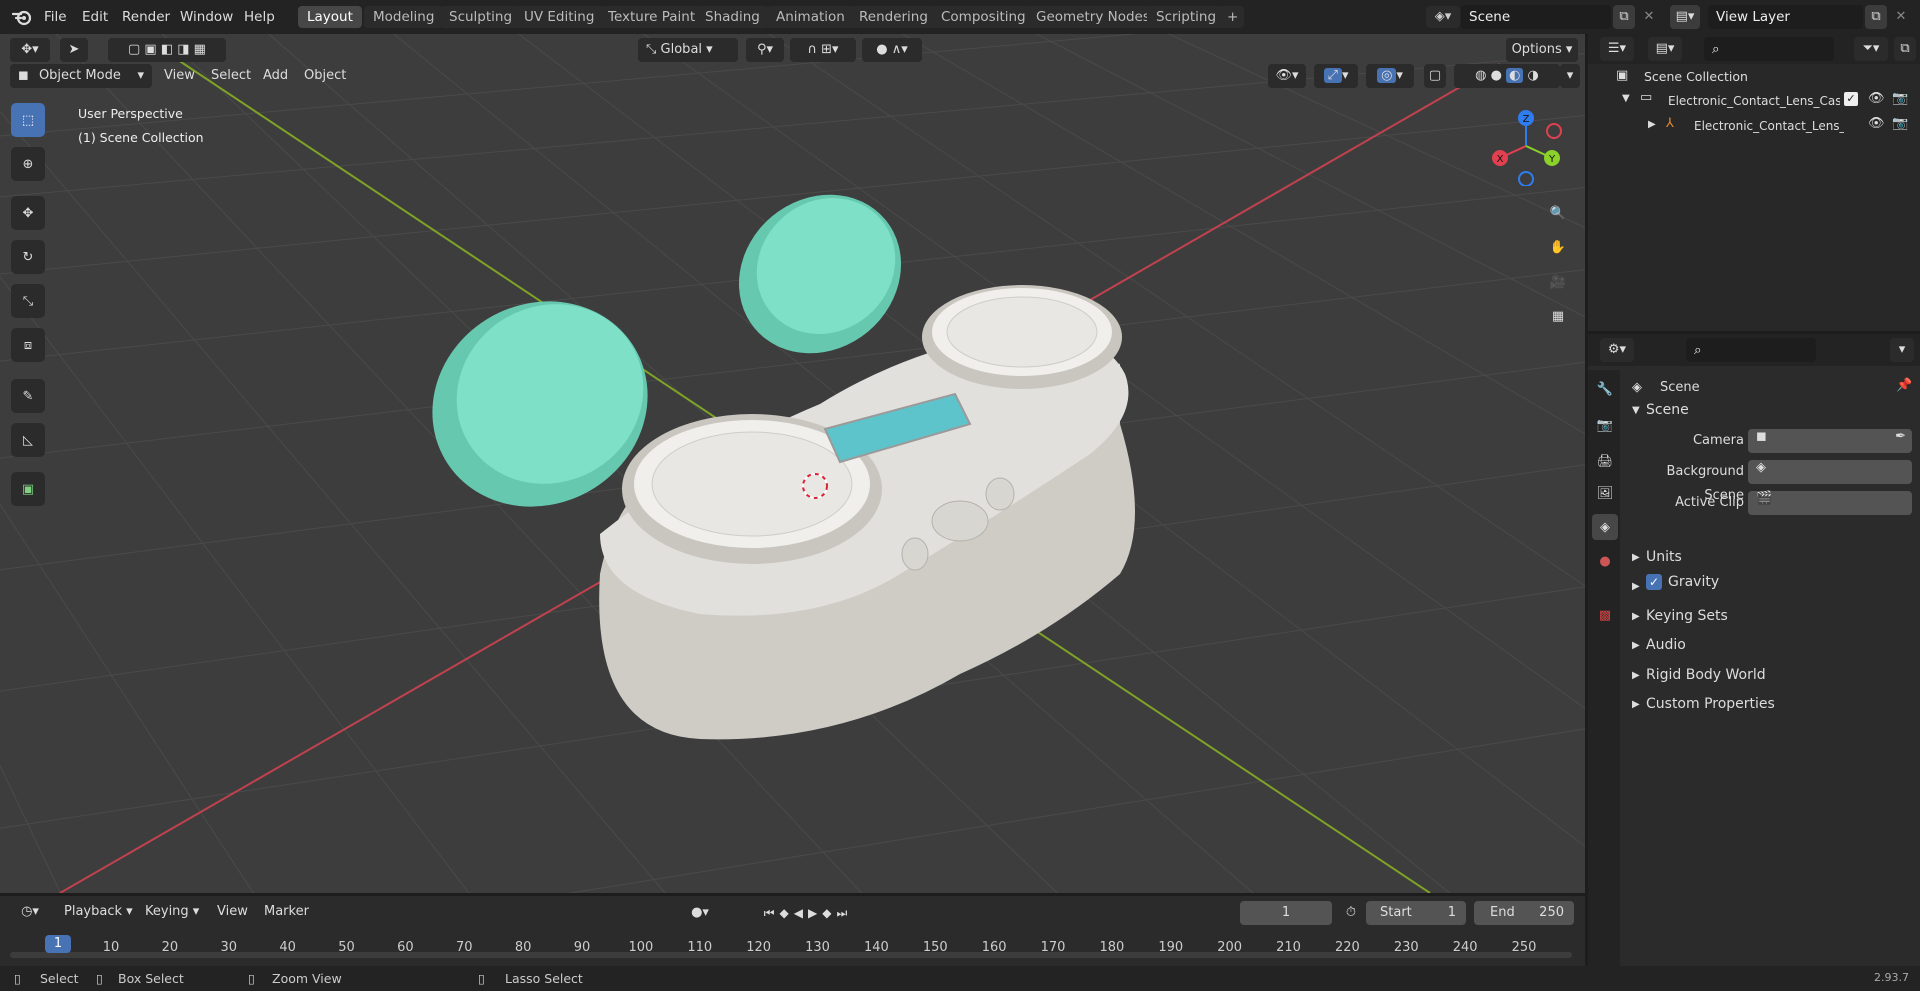 This screenshot has width=1920, height=991. What do you see at coordinates (98, 912) in the screenshot?
I see `playback-menu: Playback ▾` at bounding box center [98, 912].